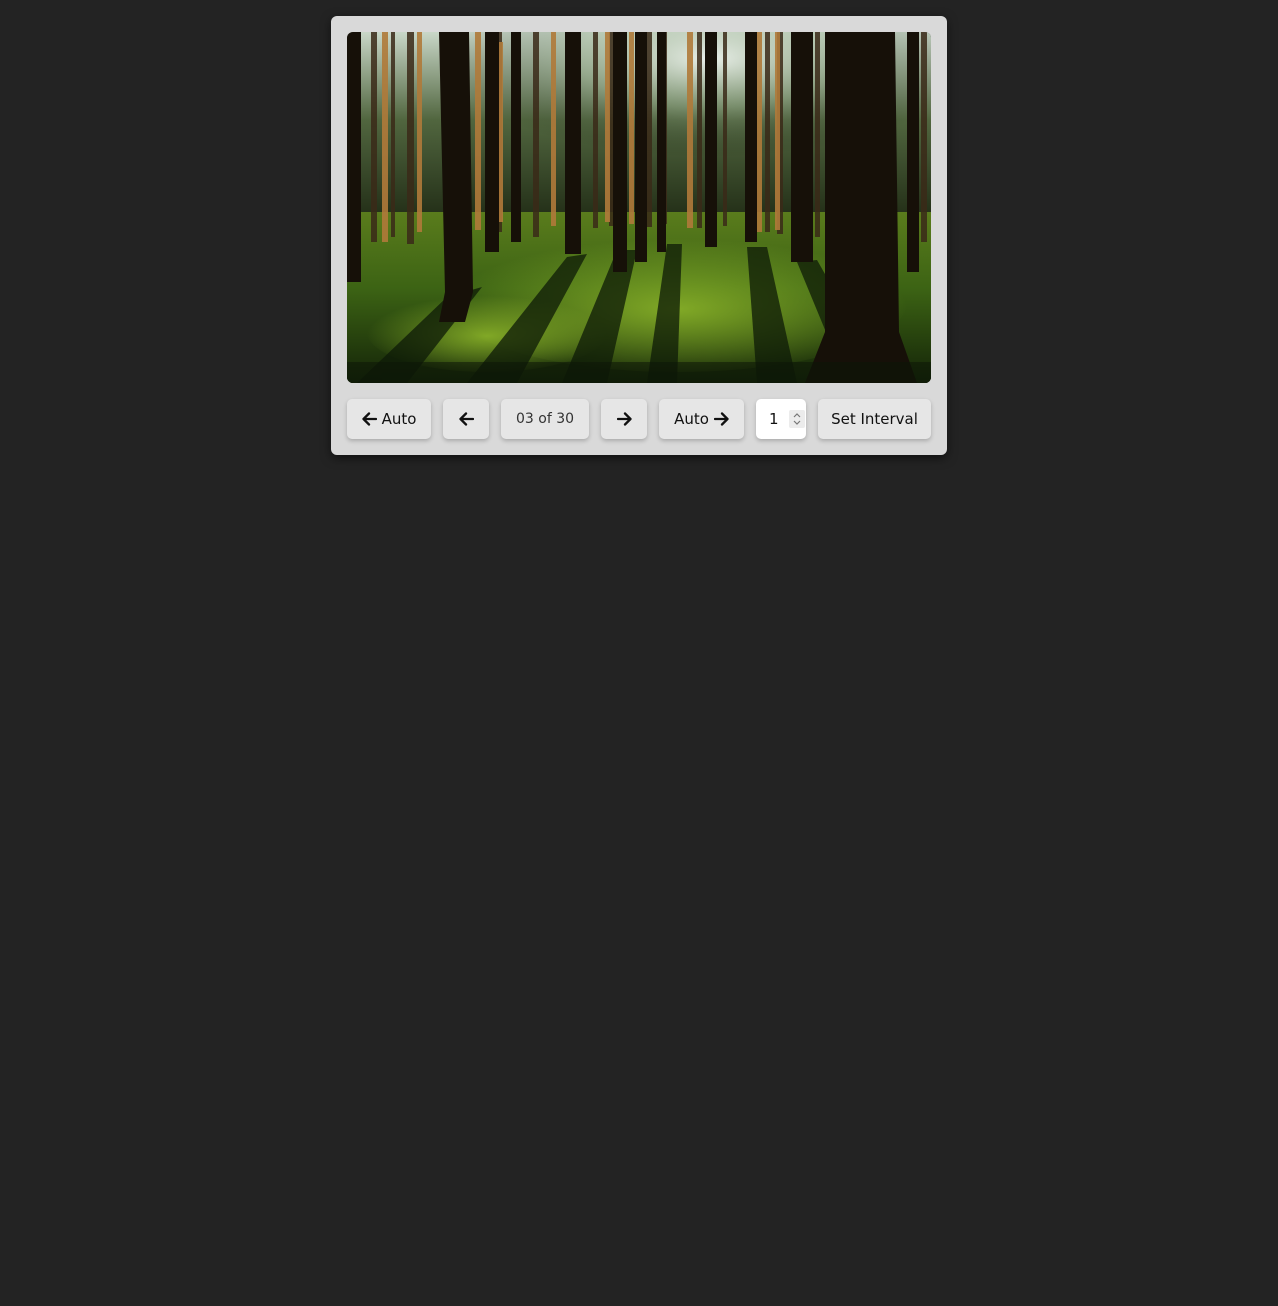 This screenshot has height=1306, width=1278. What do you see at coordinates (774, 419) in the screenshot?
I see `interval-value: 1` at bounding box center [774, 419].